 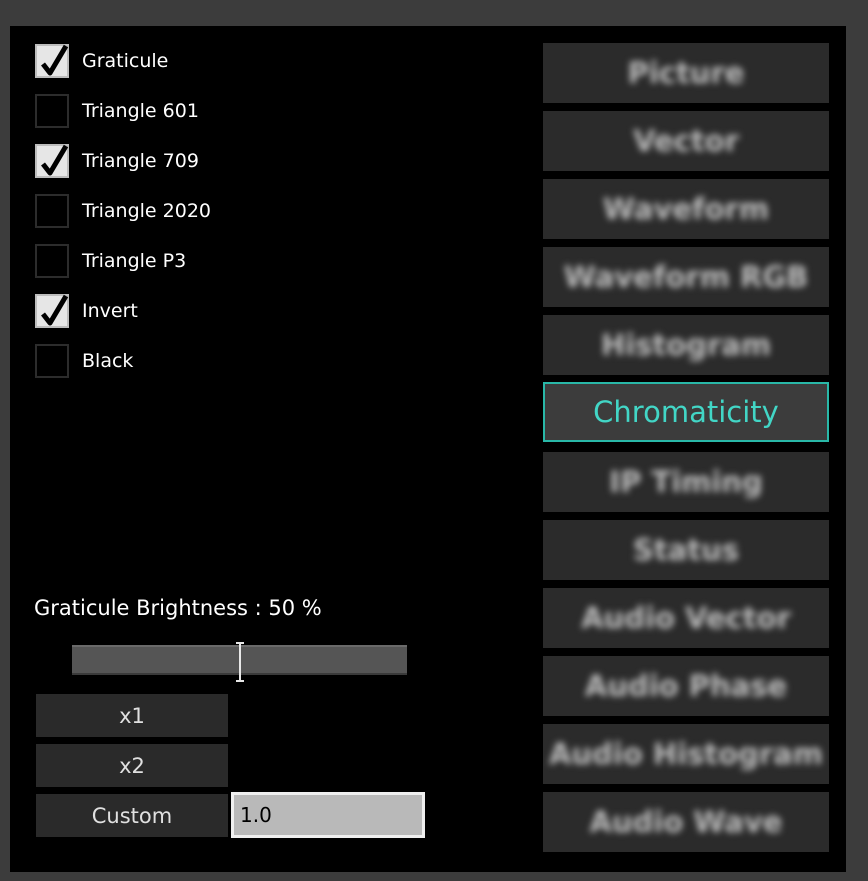 I want to click on checkbox-label: Invert, so click(x=110, y=311).